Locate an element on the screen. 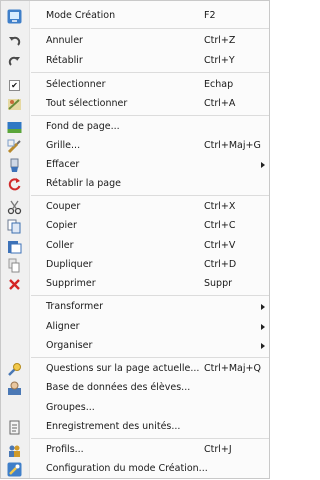 The width and height of the screenshot is (320, 480). menu-item-shortcut: Suppr is located at coordinates (218, 283).